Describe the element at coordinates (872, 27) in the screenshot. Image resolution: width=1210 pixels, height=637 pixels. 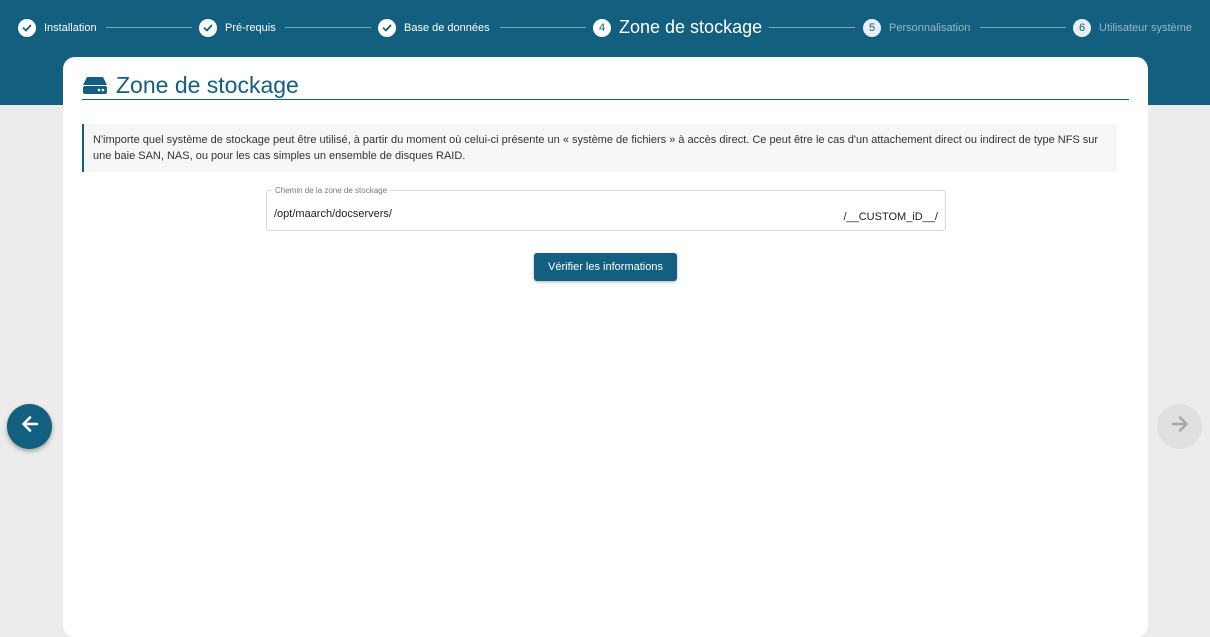
I see `step-number: 5` at that location.